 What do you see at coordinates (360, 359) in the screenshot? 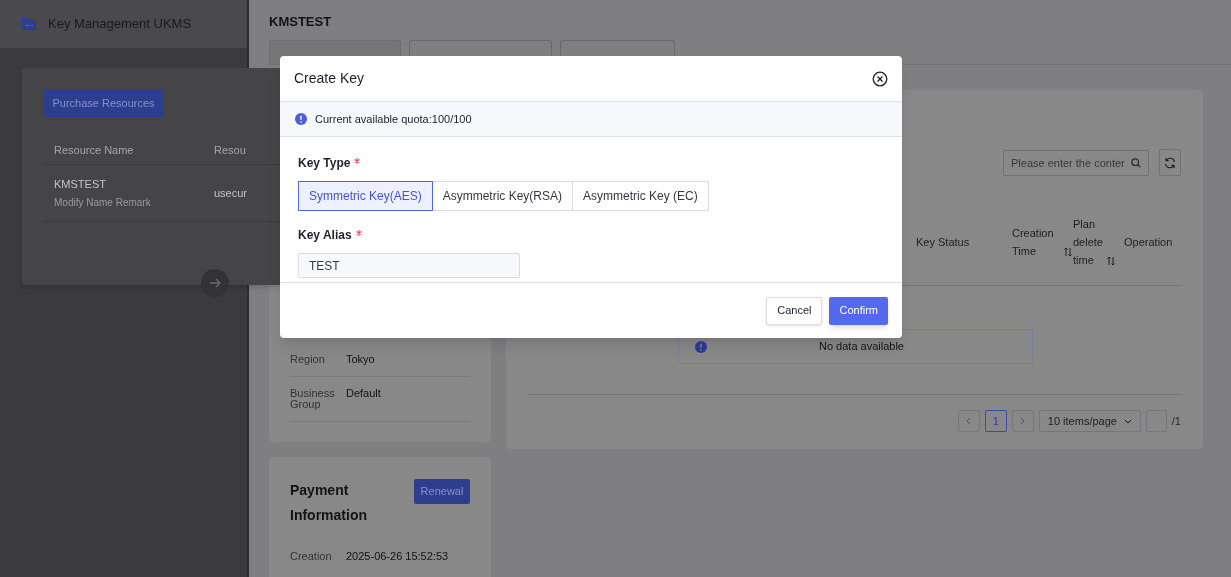
I see `detail-value: Tokyo` at bounding box center [360, 359].